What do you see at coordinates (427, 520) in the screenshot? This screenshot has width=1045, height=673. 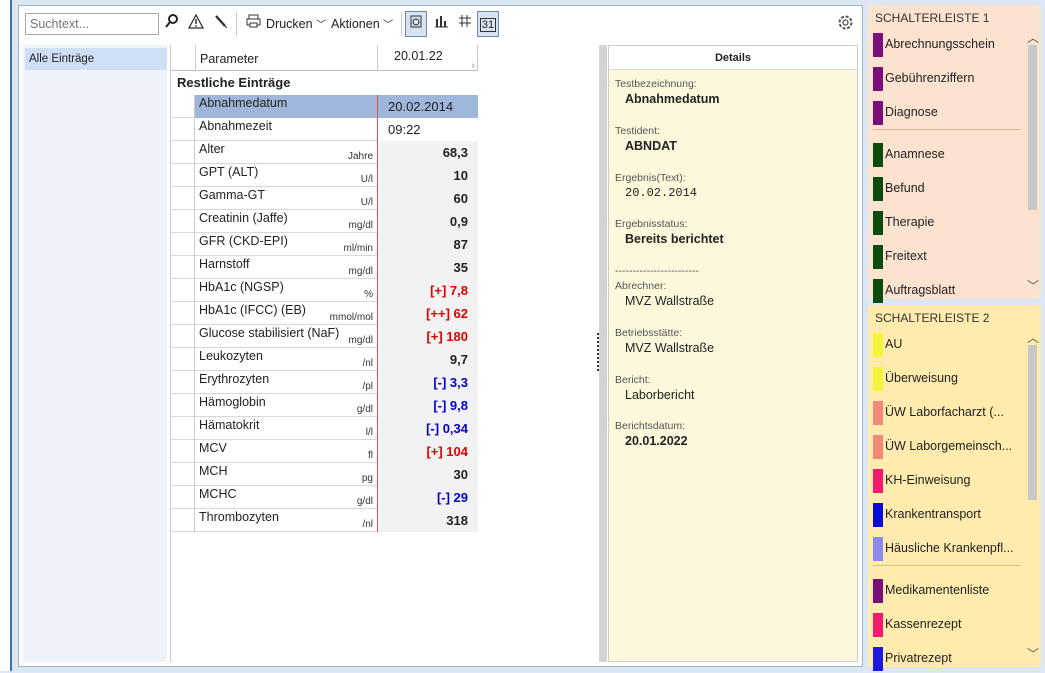 I see `result-value: 318` at bounding box center [427, 520].